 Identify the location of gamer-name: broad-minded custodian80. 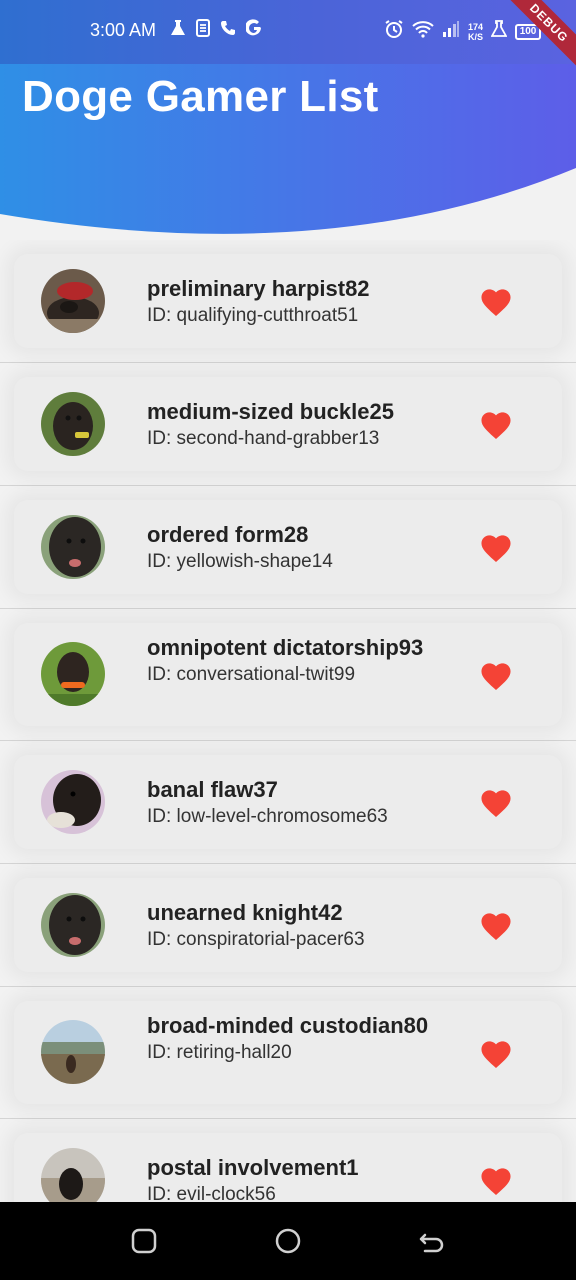
(288, 1025).